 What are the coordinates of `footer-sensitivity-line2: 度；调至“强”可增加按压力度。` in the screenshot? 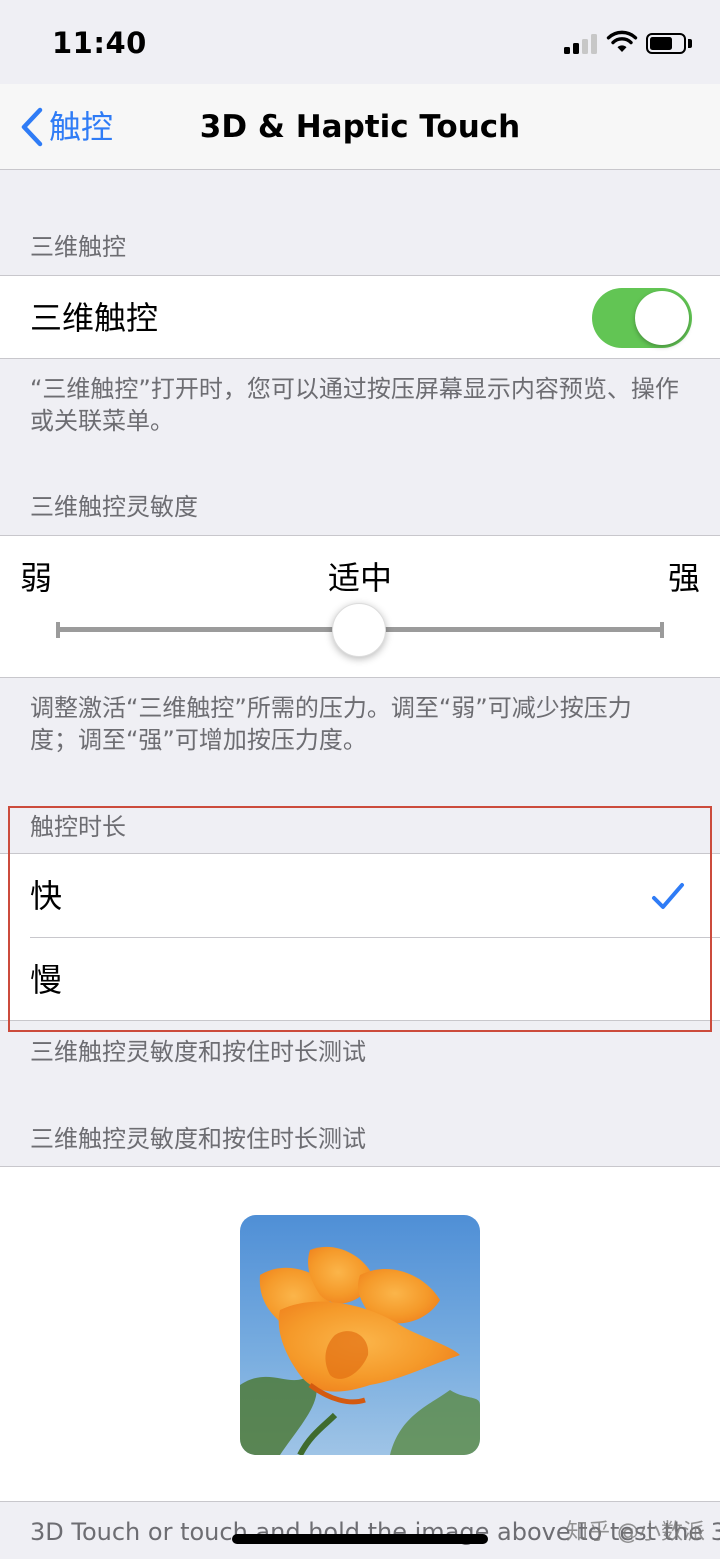 It's located at (198, 740).